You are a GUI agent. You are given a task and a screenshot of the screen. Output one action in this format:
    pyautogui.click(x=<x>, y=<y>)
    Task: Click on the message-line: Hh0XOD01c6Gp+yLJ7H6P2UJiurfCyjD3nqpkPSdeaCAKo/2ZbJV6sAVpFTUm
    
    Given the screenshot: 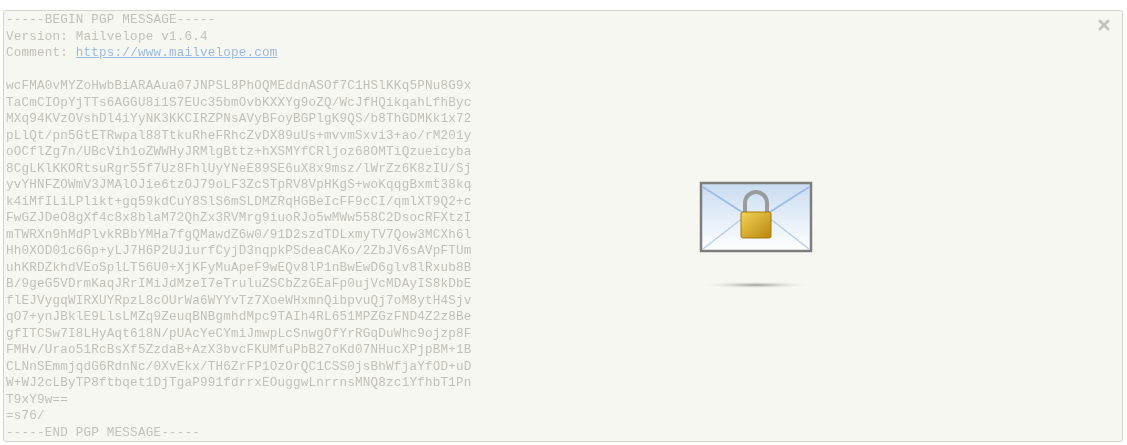 What is the action you would take?
    pyautogui.click(x=239, y=251)
    